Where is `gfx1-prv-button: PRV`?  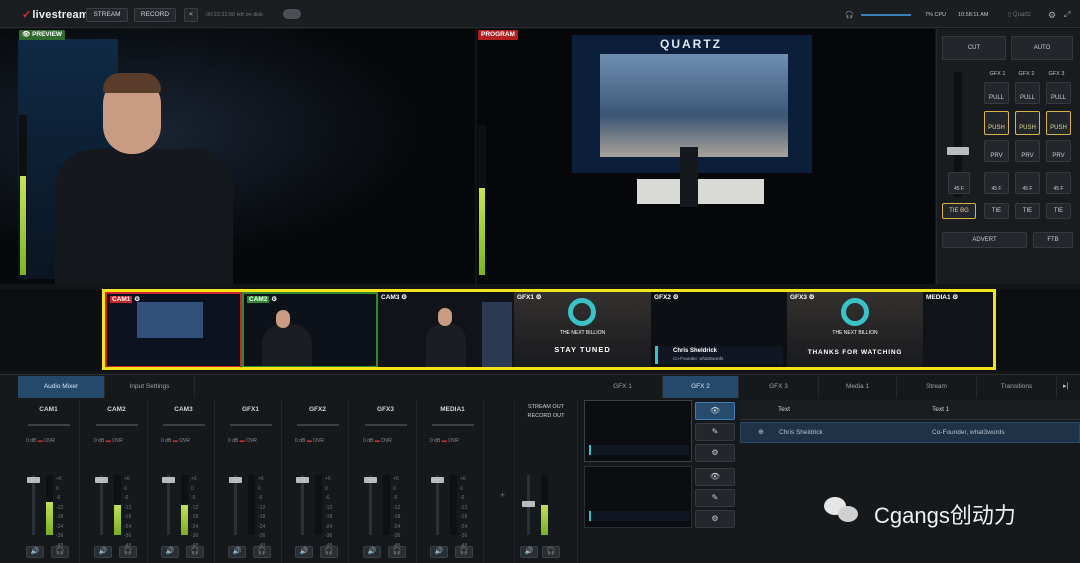 gfx1-prv-button: PRV is located at coordinates (996, 151).